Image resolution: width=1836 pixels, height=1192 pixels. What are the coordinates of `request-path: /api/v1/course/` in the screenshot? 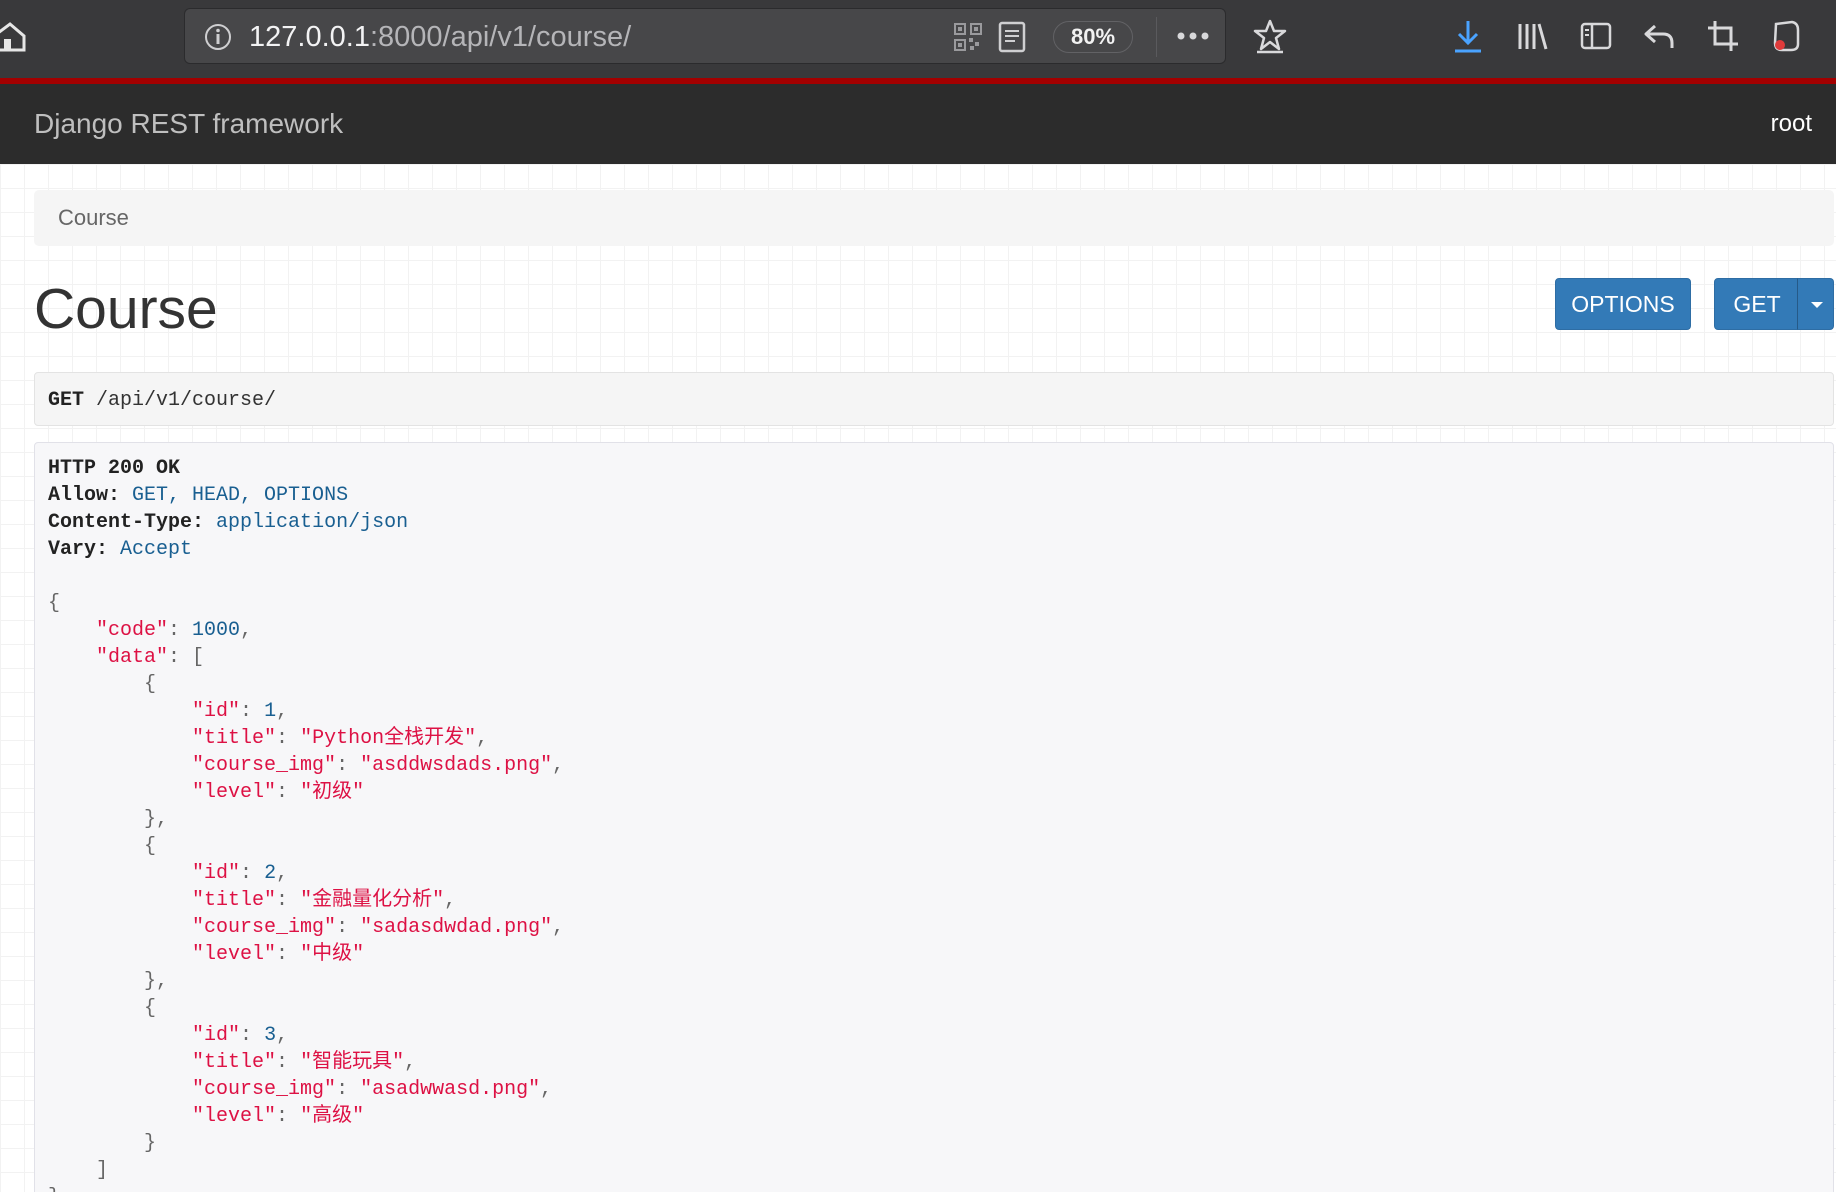 It's located at (186, 400).